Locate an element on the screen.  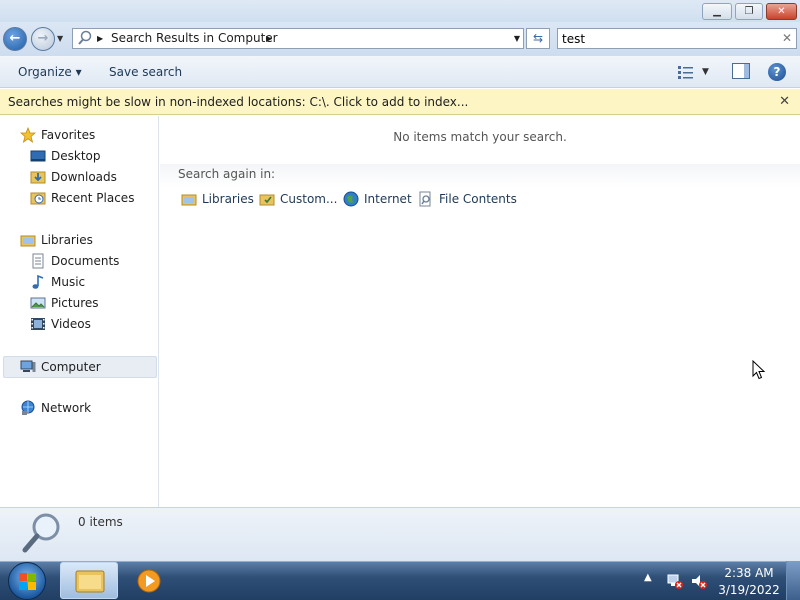
pictures-icon is located at coordinates (38, 303).